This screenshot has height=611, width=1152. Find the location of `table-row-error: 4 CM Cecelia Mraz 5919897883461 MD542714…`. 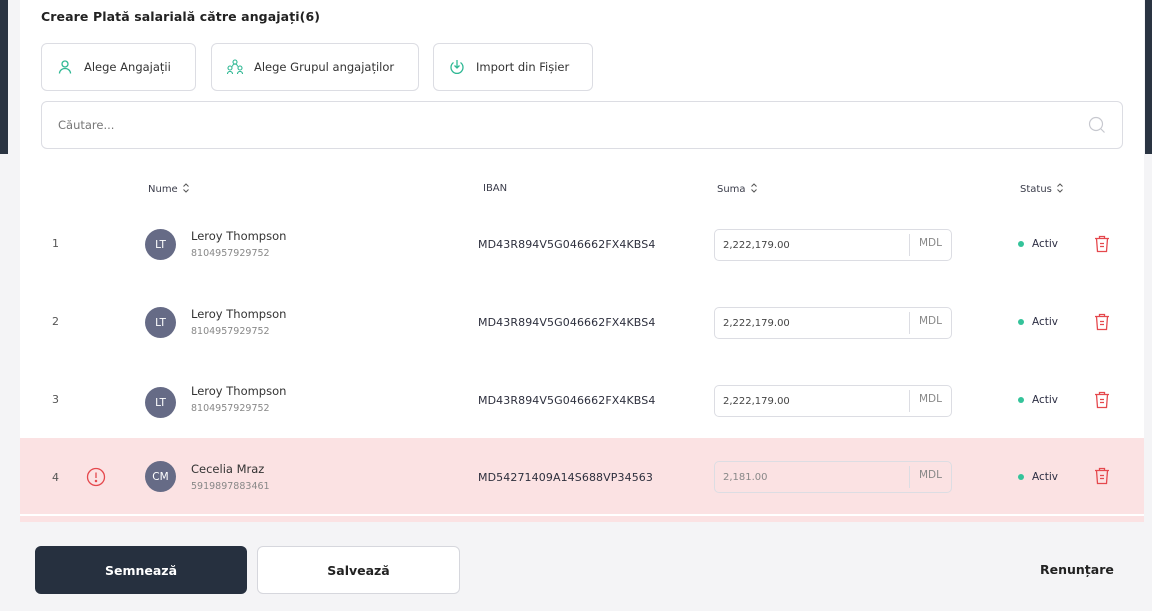

table-row-error: 4 CM Cecelia Mraz 5919897883461 MD542714… is located at coordinates (582, 476).